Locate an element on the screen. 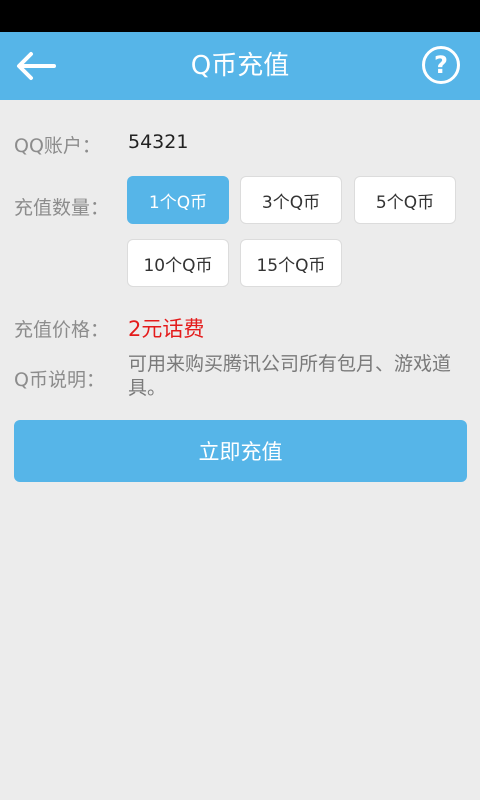 This screenshot has height=800, width=480. amount-label: 充值数量： is located at coordinates (62, 208).